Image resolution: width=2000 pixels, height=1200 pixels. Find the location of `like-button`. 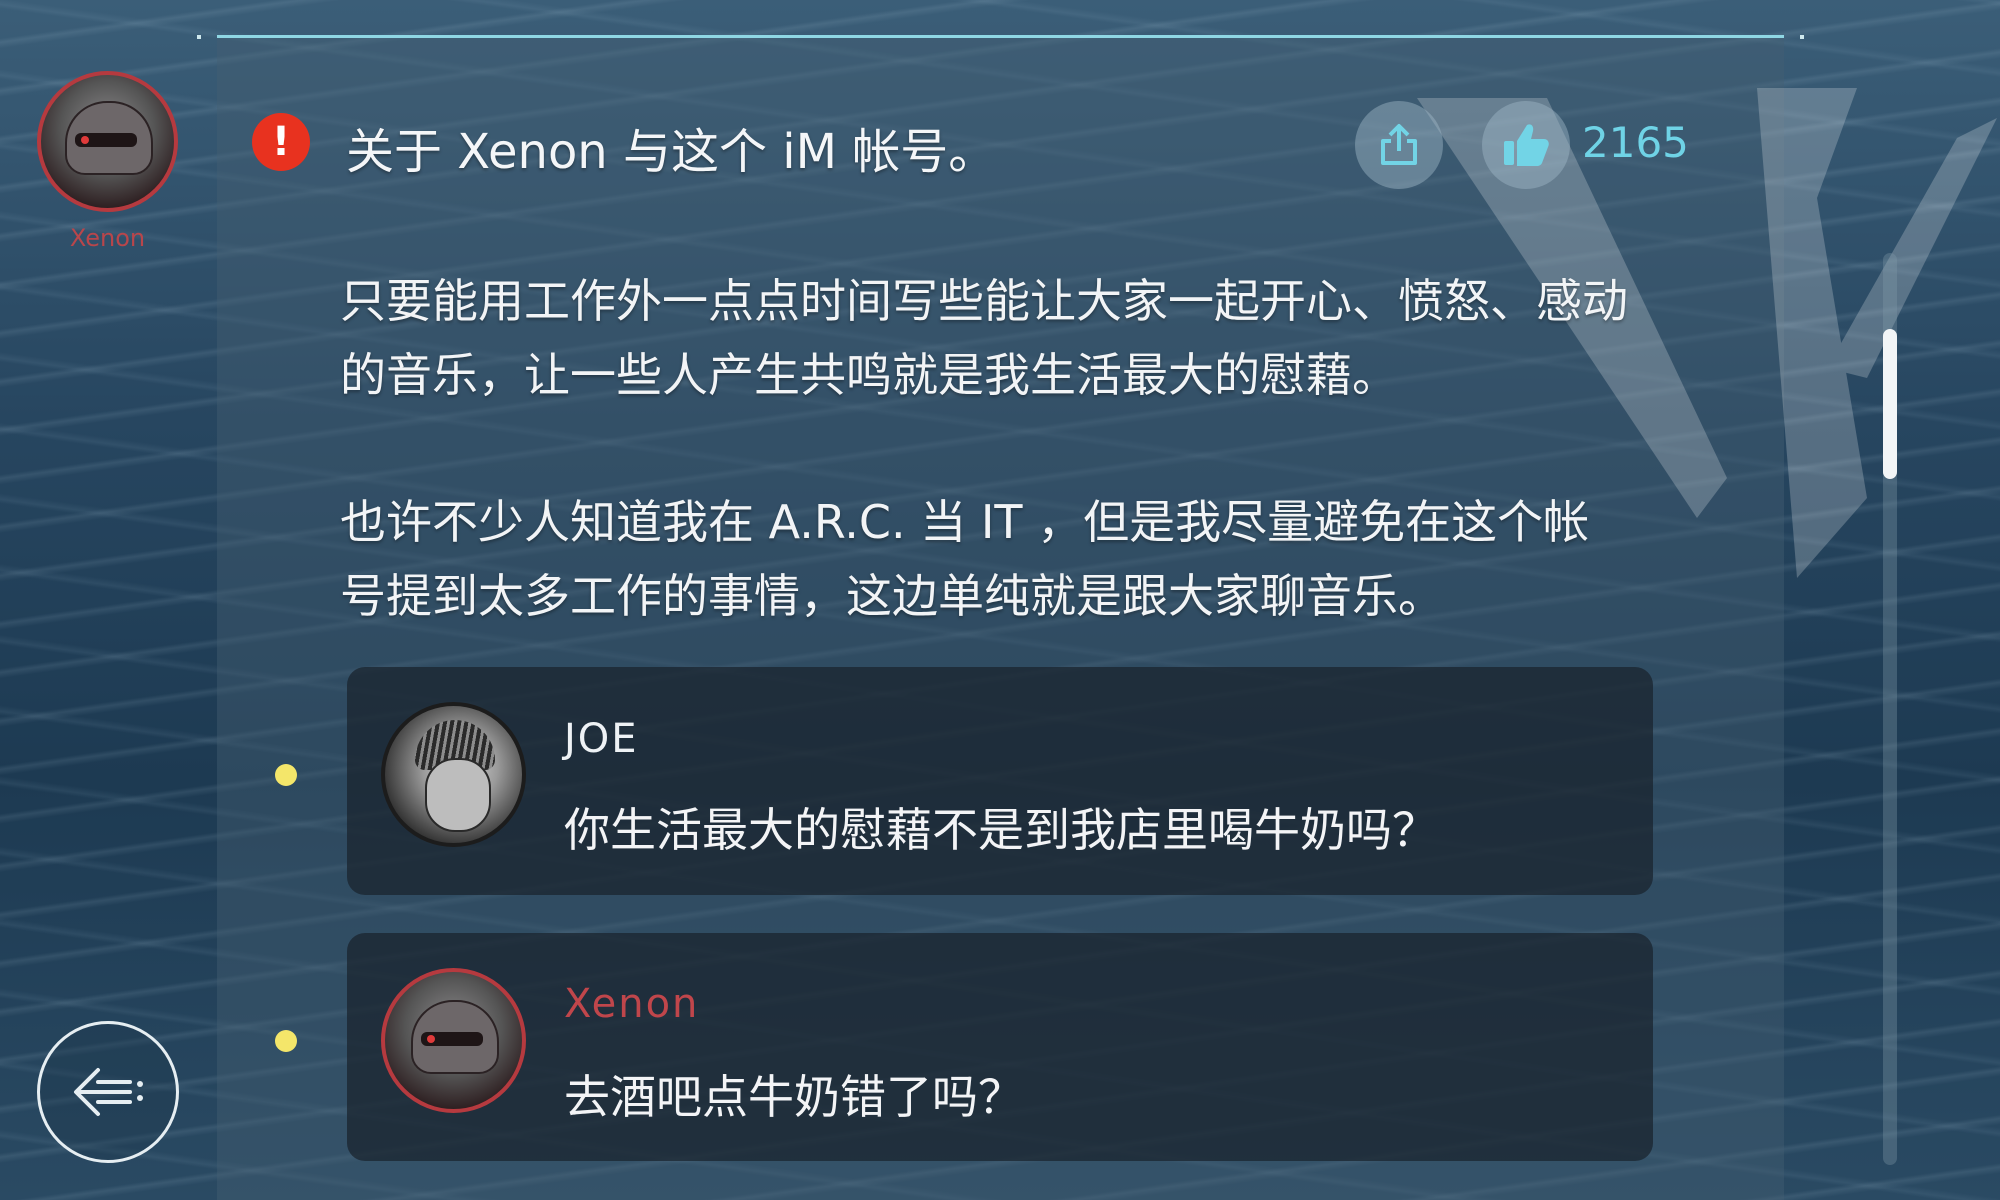

like-button is located at coordinates (1526, 145).